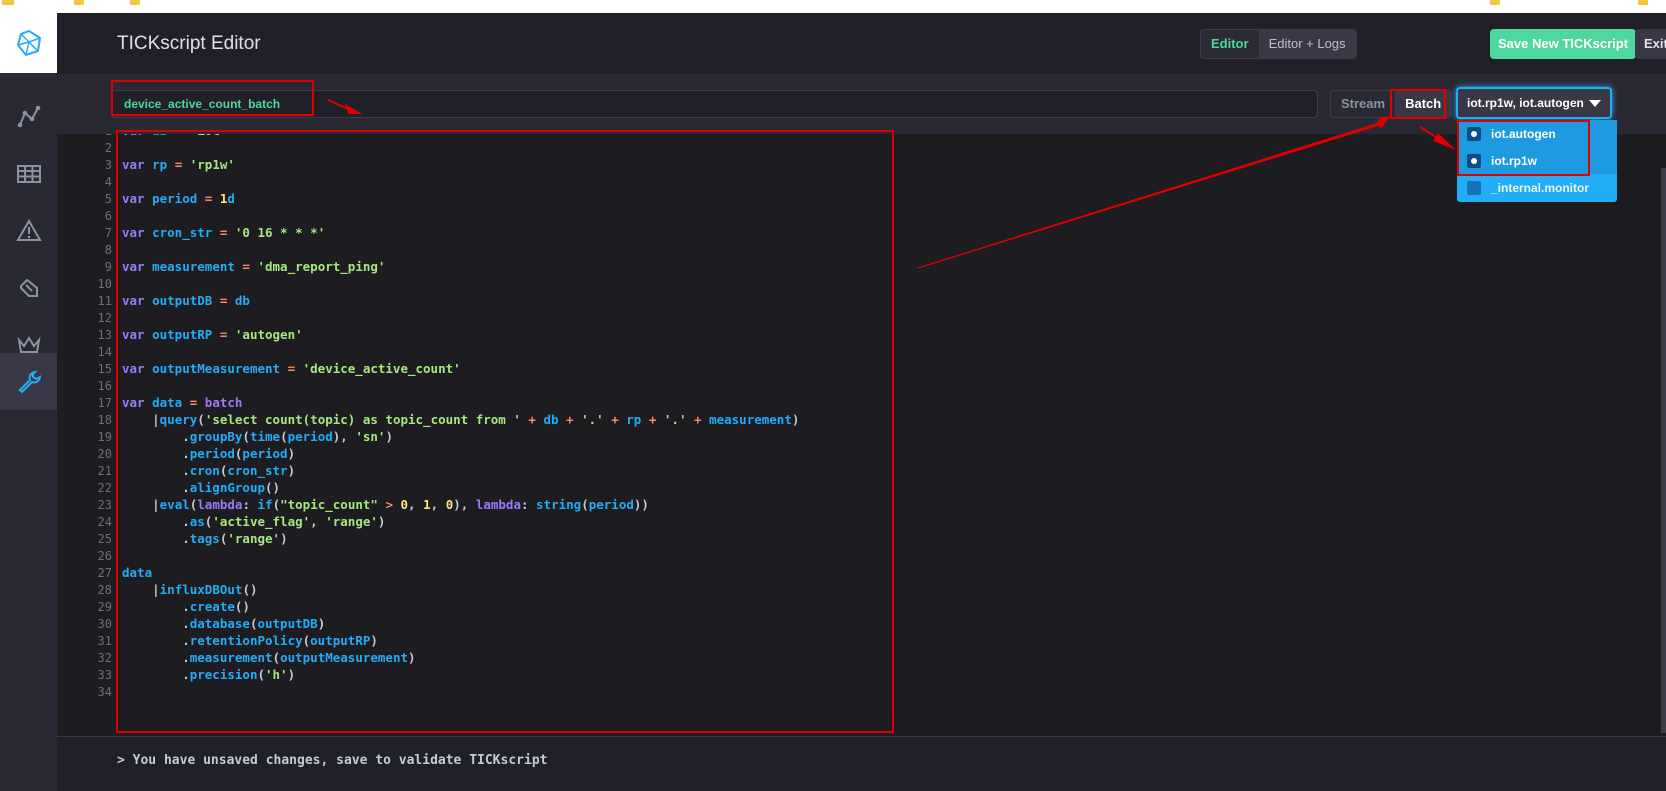 Image resolution: width=1666 pixels, height=791 pixels. Describe the element at coordinates (257, 437) in the screenshot. I see `code-line: .groupBy(time(period), 'sn')` at that location.